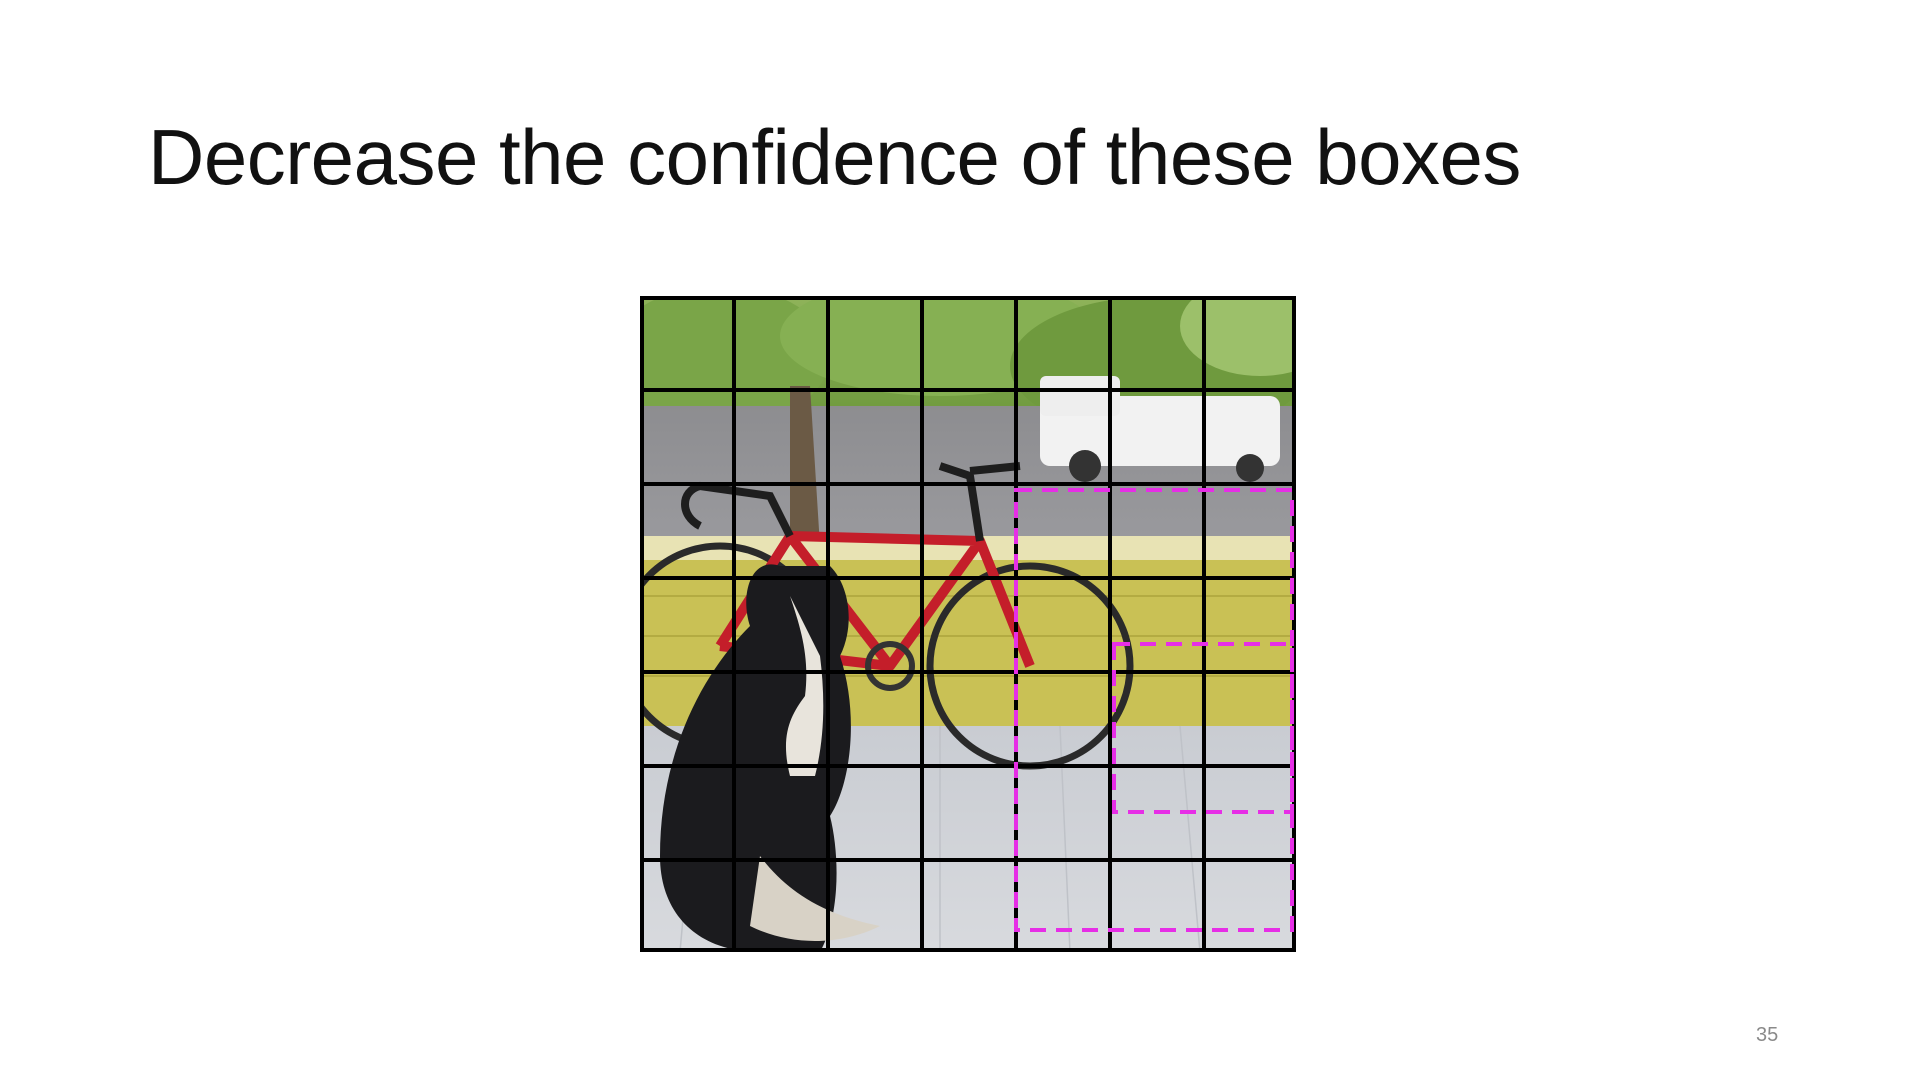 Image resolution: width=1920 pixels, height=1080 pixels. Describe the element at coordinates (1767, 1035) in the screenshot. I see `page-number: 35` at that location.